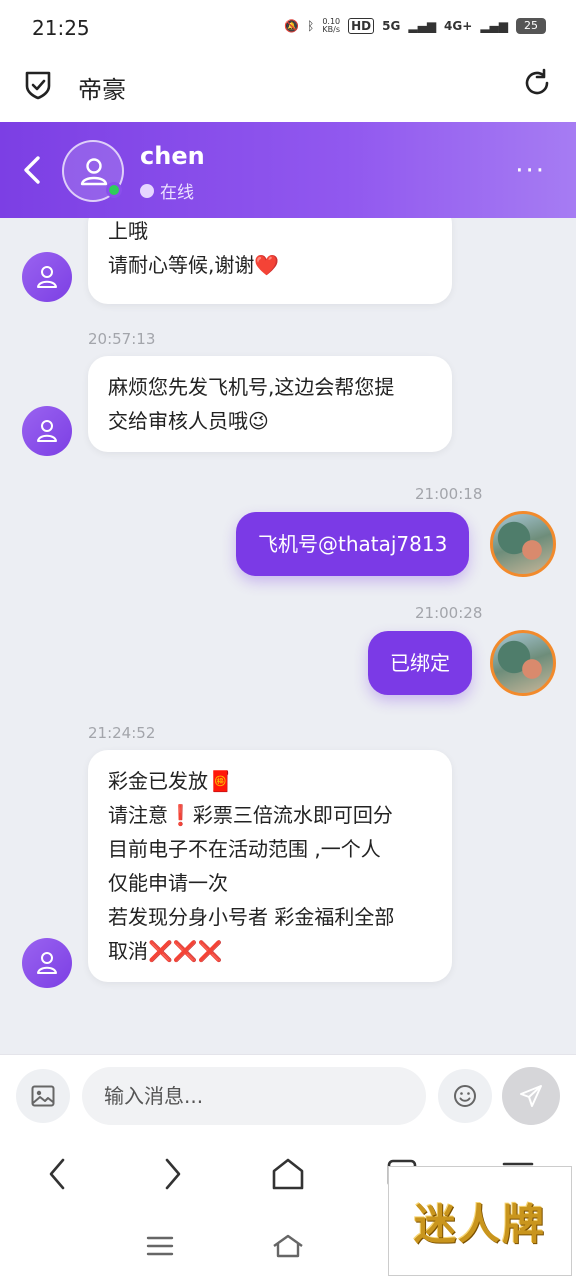  What do you see at coordinates (128, 231) in the screenshot?
I see `message-line: 上哦` at bounding box center [128, 231].